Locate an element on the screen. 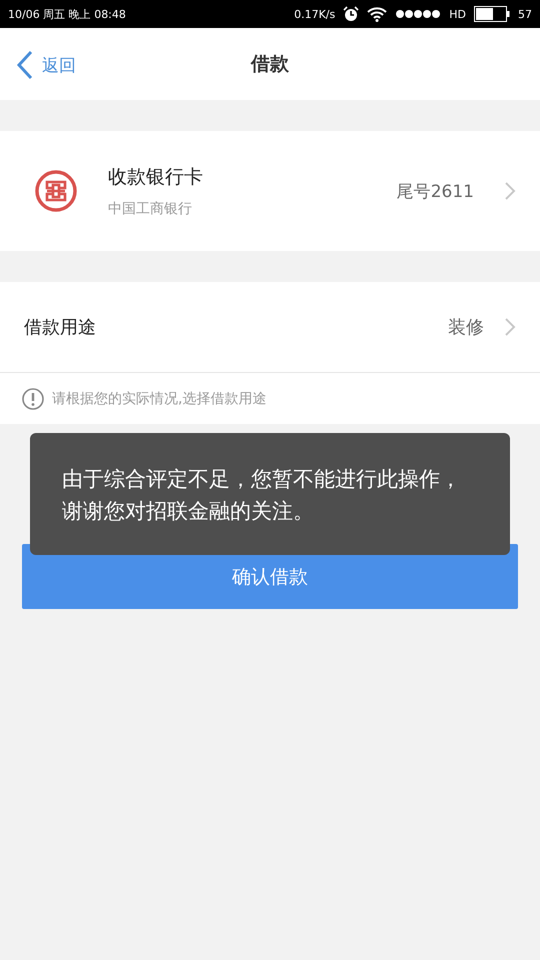  bank-name: 中国工商银行 is located at coordinates (150, 209).